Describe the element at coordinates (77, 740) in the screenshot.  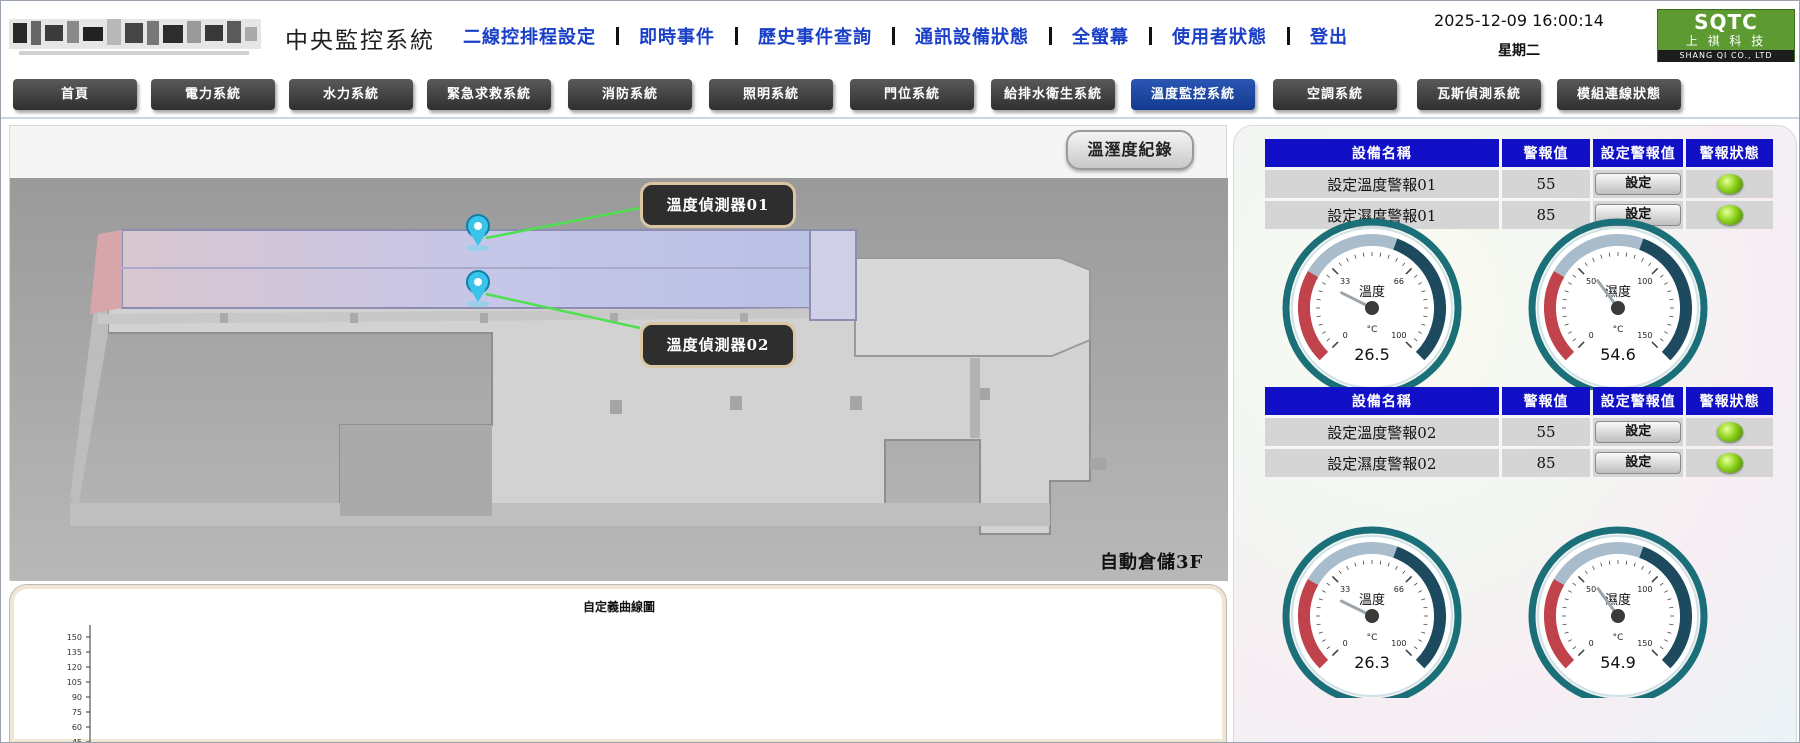
I see `chart-y-tick-label: 45` at that location.